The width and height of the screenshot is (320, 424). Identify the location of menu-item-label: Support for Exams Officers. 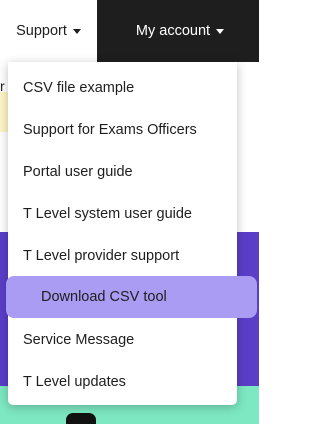
(110, 130).